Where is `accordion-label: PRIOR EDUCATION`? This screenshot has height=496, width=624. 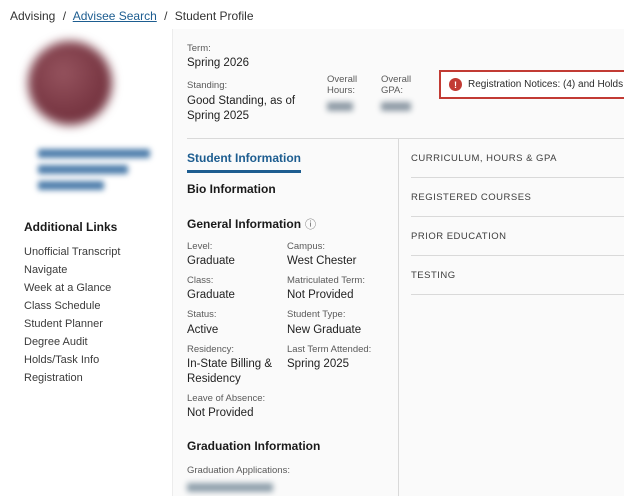 accordion-label: PRIOR EDUCATION is located at coordinates (459, 236).